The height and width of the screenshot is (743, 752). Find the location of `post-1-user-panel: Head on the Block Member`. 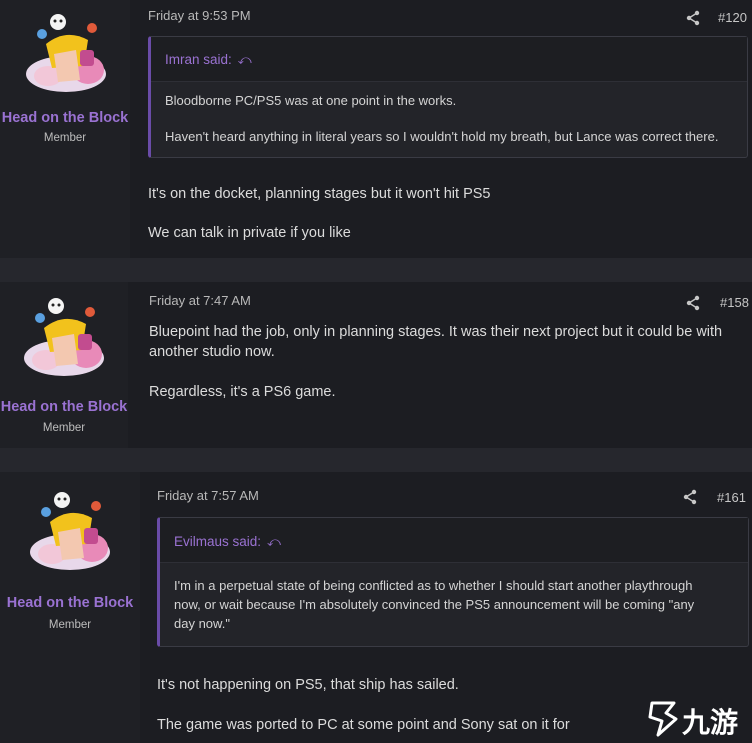

post-1-user-panel: Head on the Block Member is located at coordinates (65, 129).